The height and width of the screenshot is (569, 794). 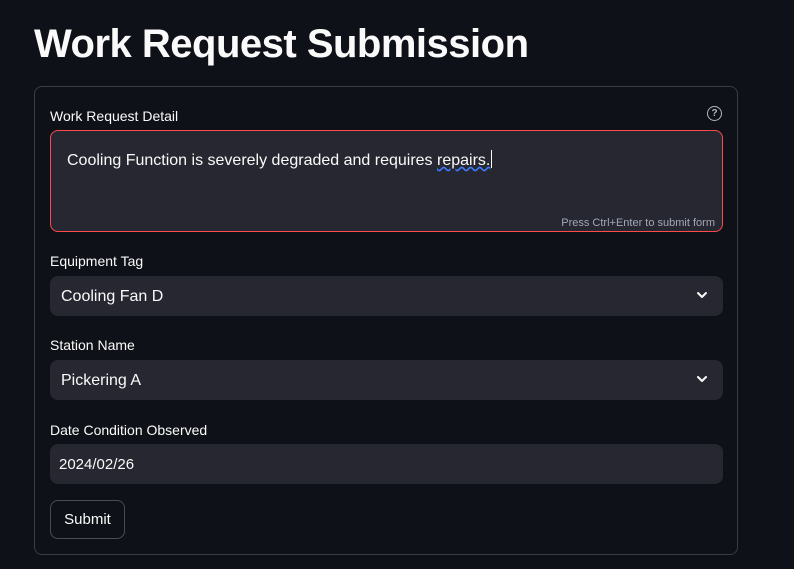 What do you see at coordinates (101, 380) in the screenshot?
I see `station-name-value: Pickering A` at bounding box center [101, 380].